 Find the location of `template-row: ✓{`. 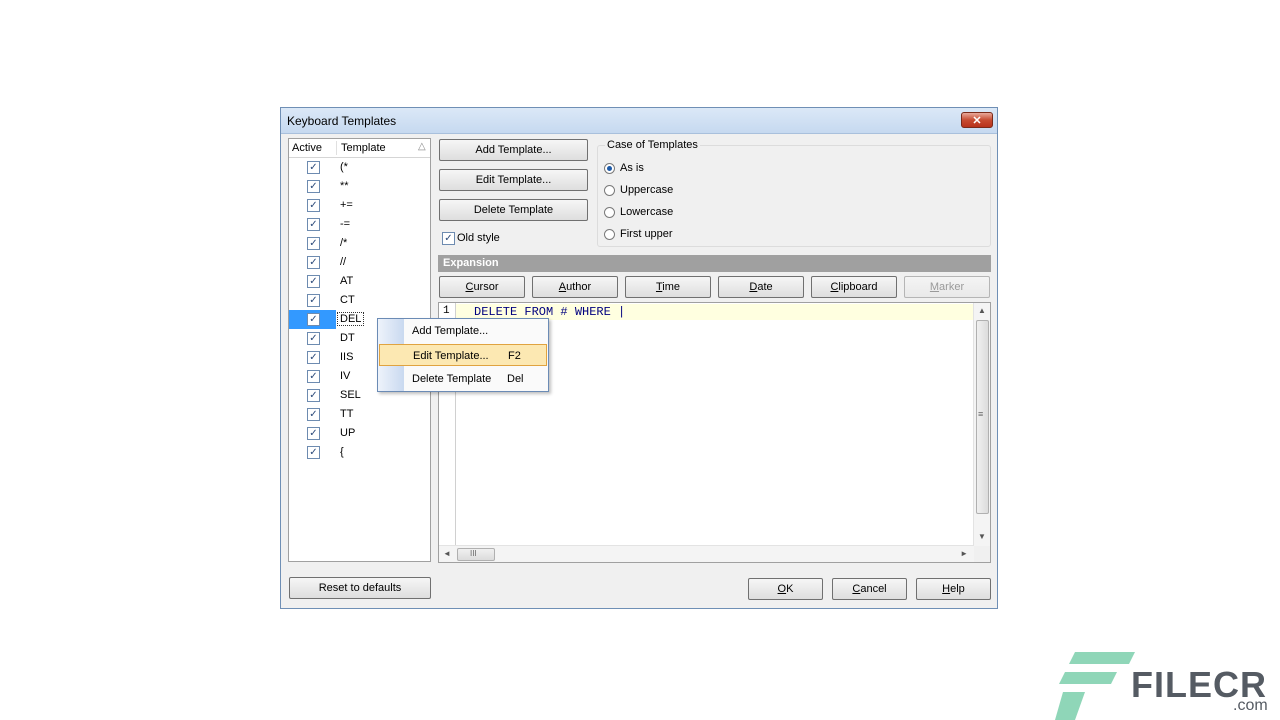

template-row: ✓{ is located at coordinates (359, 452).